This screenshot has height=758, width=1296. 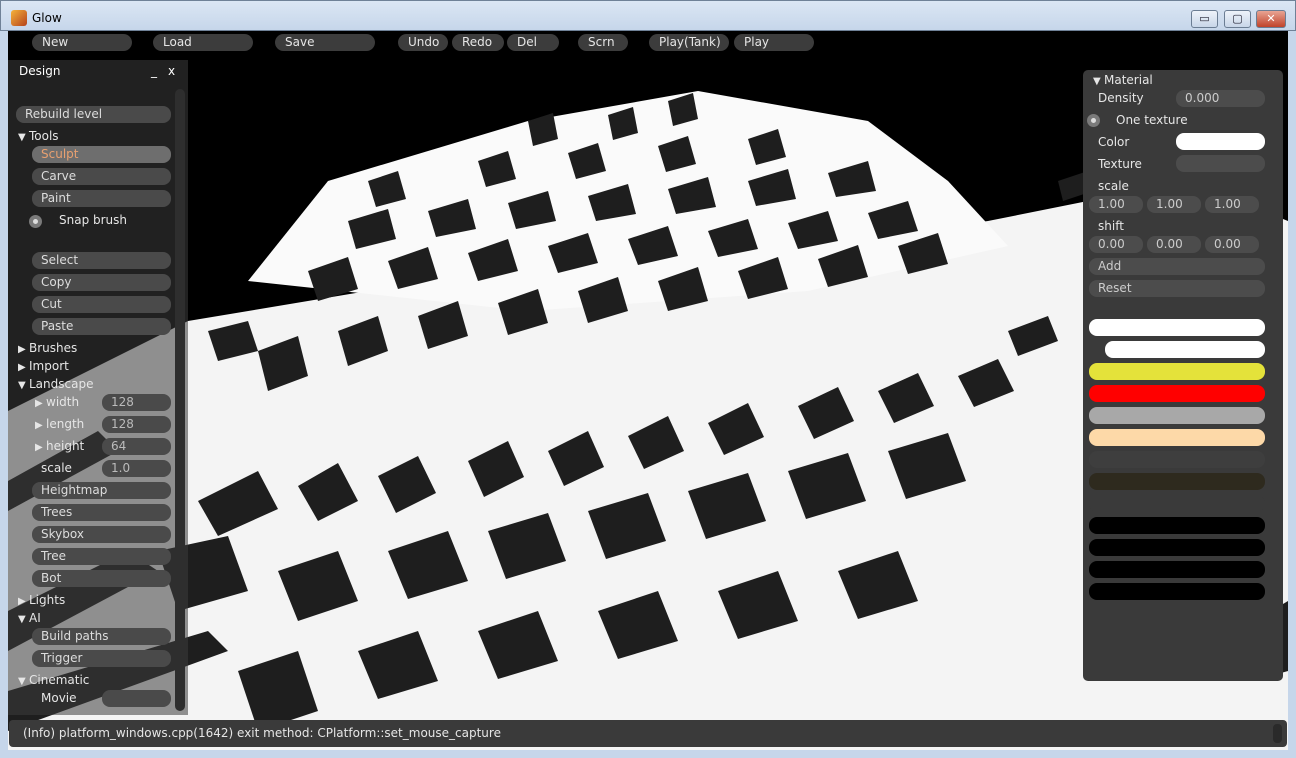 I want to click on brushes-section: ▶ Brushes, so click(x=47, y=349).